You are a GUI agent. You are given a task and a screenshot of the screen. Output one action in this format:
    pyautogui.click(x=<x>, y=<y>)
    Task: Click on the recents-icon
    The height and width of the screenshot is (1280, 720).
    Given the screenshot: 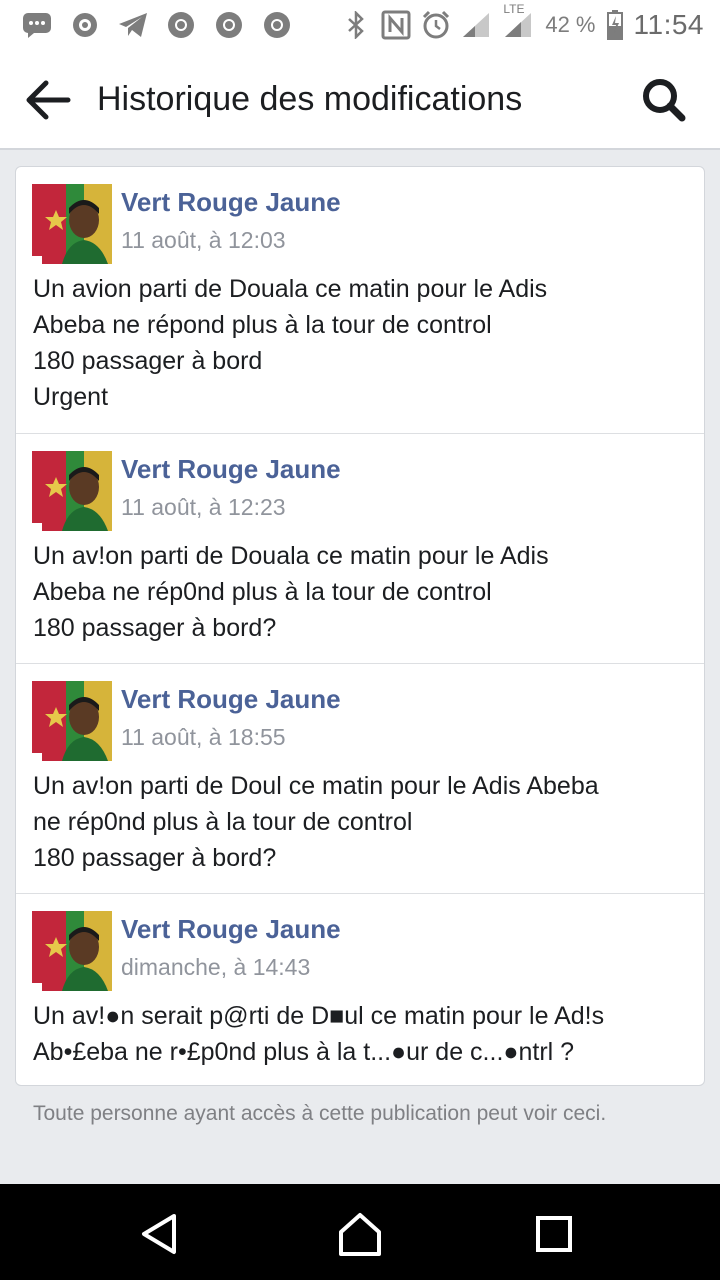 What is the action you would take?
    pyautogui.click(x=554, y=1234)
    